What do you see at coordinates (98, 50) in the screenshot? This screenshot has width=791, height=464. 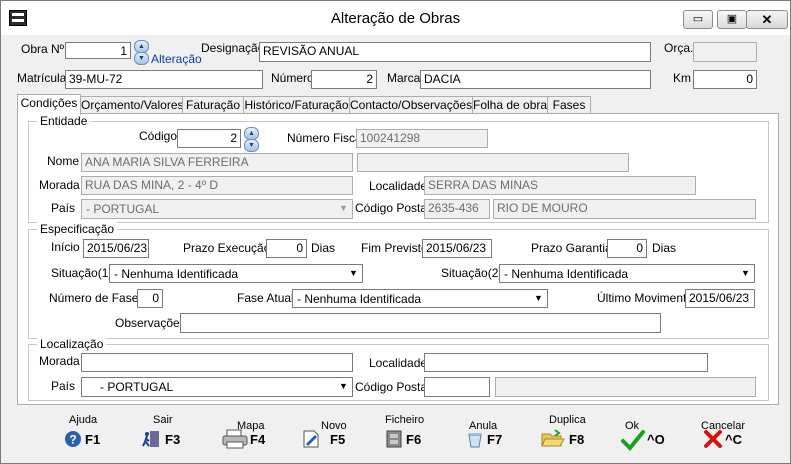 I see `obra-number-field: 1` at bounding box center [98, 50].